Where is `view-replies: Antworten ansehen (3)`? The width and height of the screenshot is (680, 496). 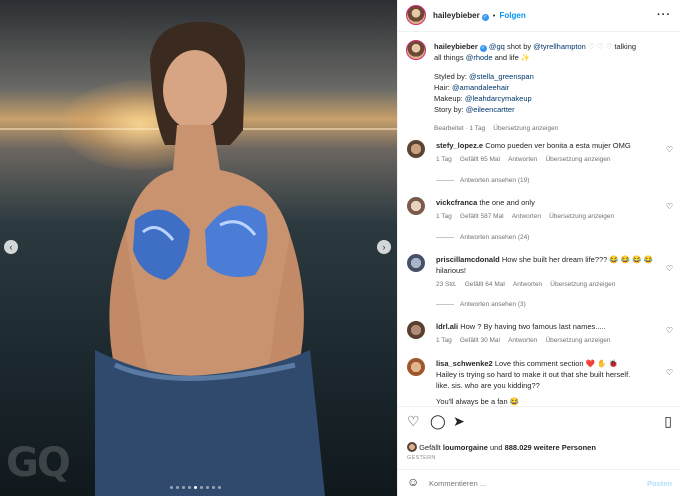 view-replies: Antworten ansehen (3) is located at coordinates (481, 303).